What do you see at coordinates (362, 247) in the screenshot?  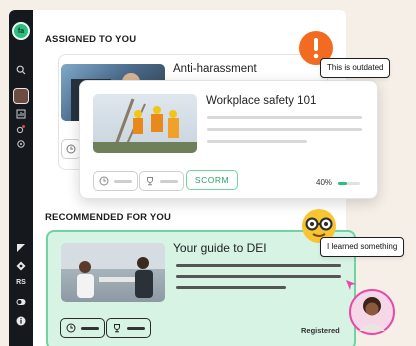 I see `learned-tooltip: I learned something` at bounding box center [362, 247].